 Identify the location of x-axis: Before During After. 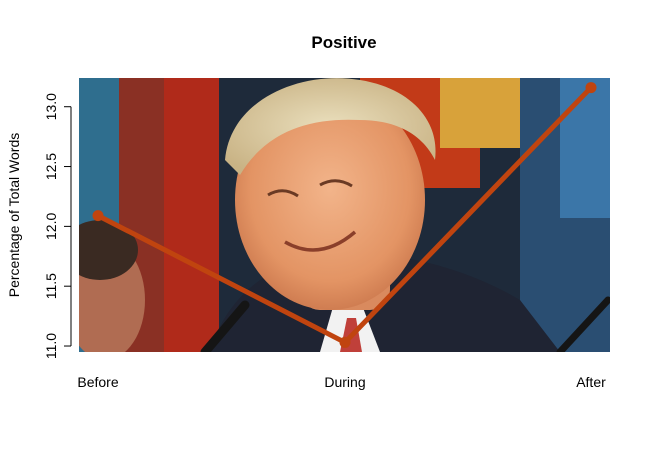
(341, 382).